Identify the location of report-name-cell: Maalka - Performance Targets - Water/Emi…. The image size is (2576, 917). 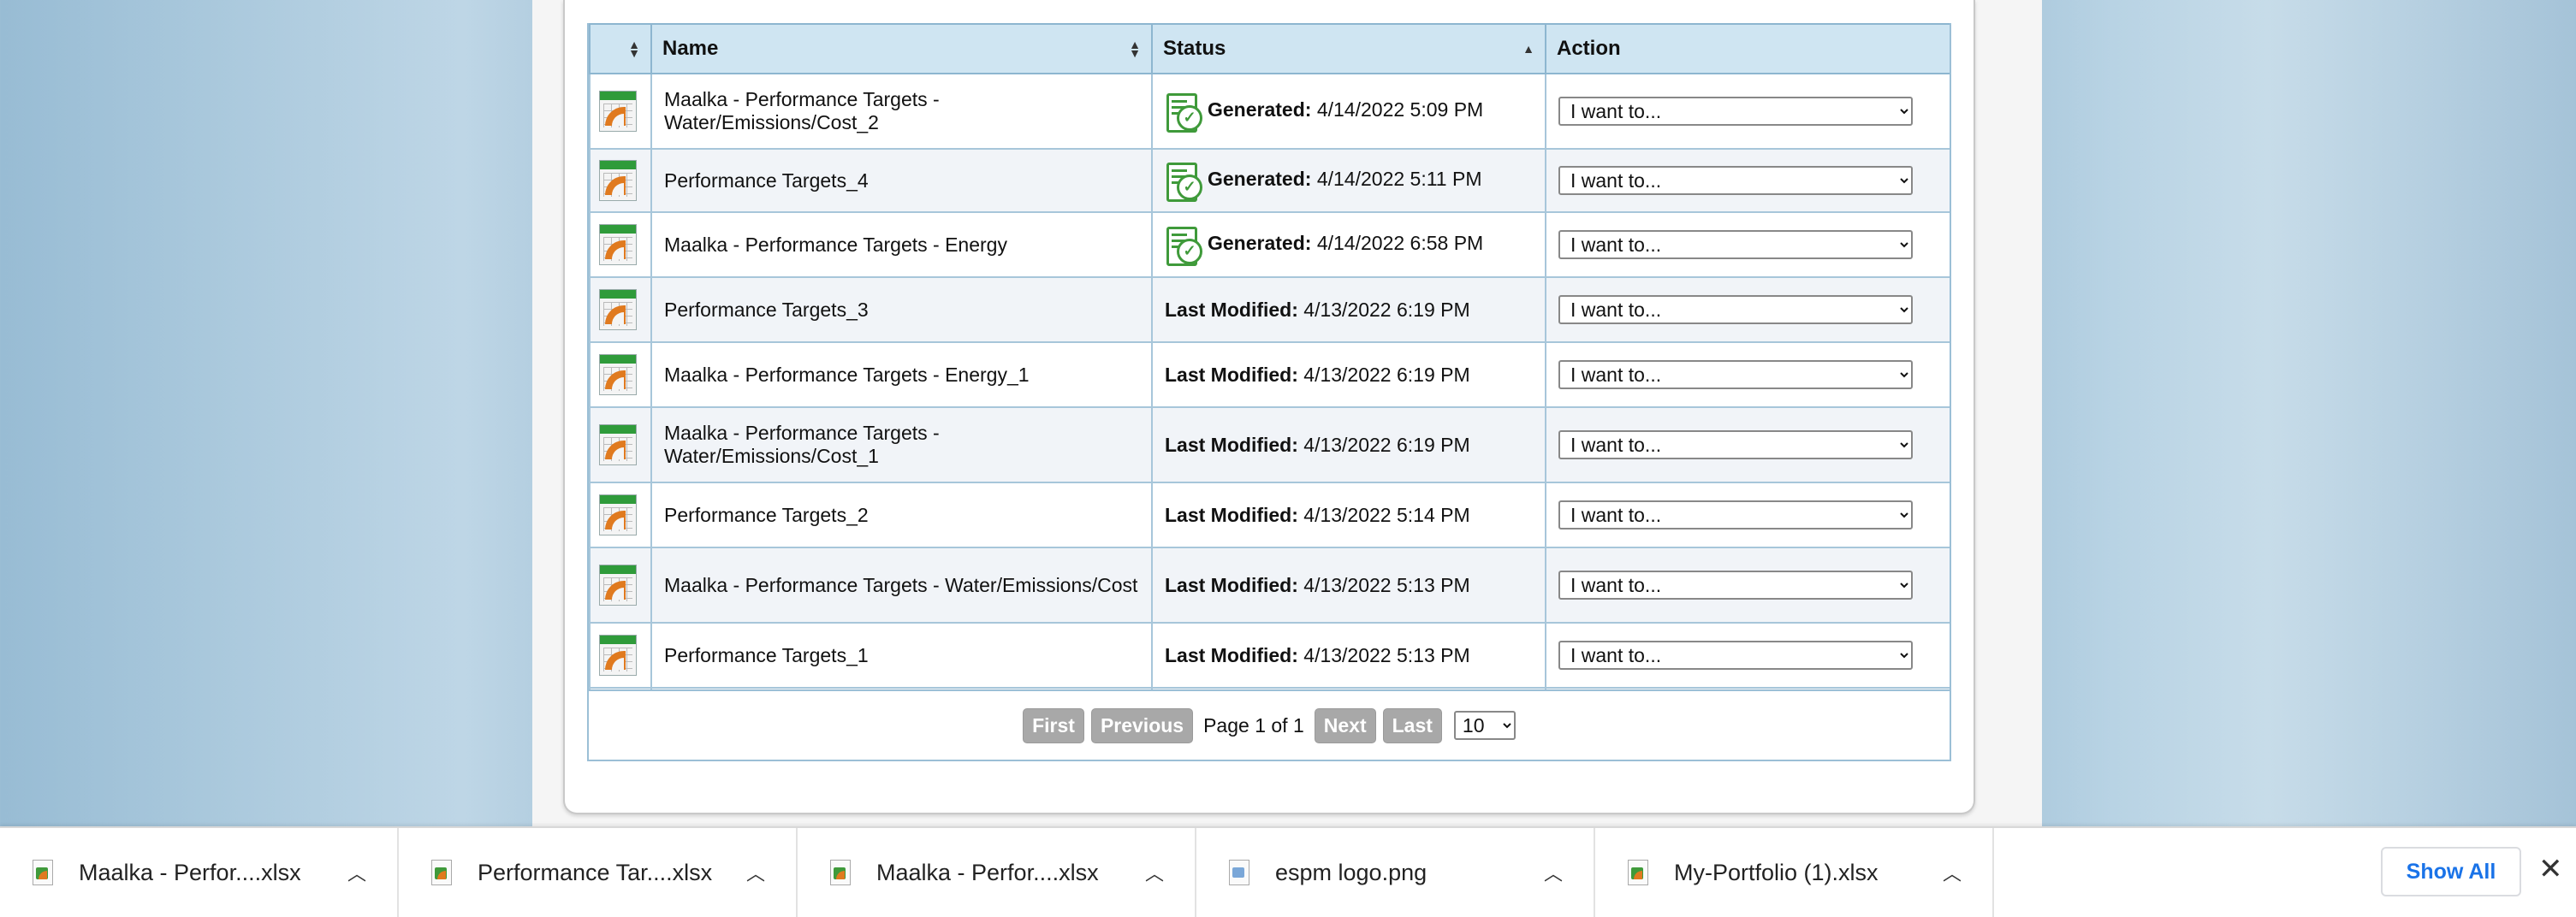
(901, 585).